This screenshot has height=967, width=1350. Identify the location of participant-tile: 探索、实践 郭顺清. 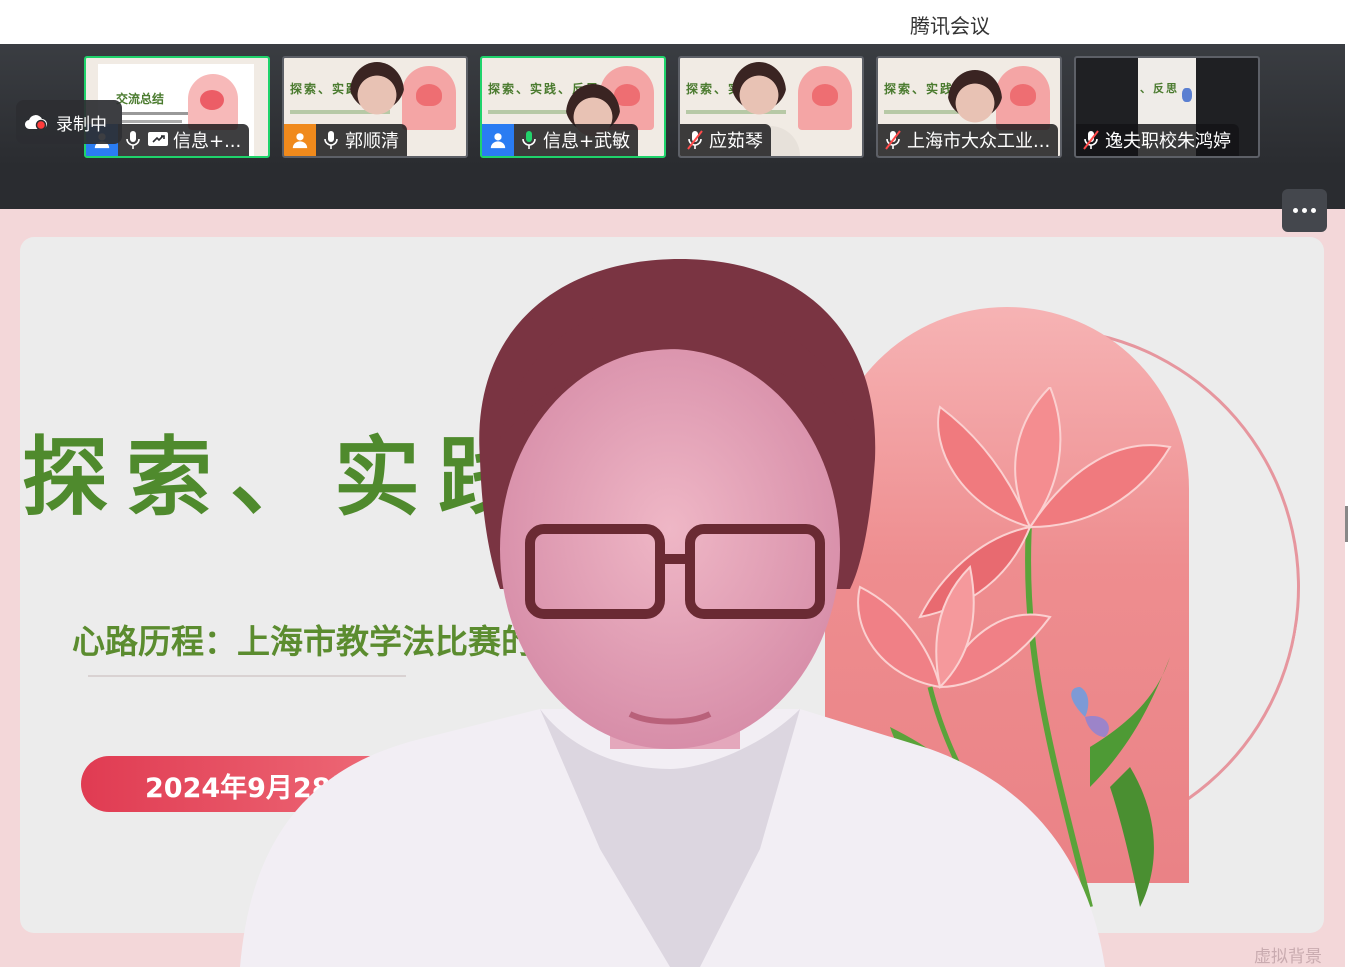
(375, 107).